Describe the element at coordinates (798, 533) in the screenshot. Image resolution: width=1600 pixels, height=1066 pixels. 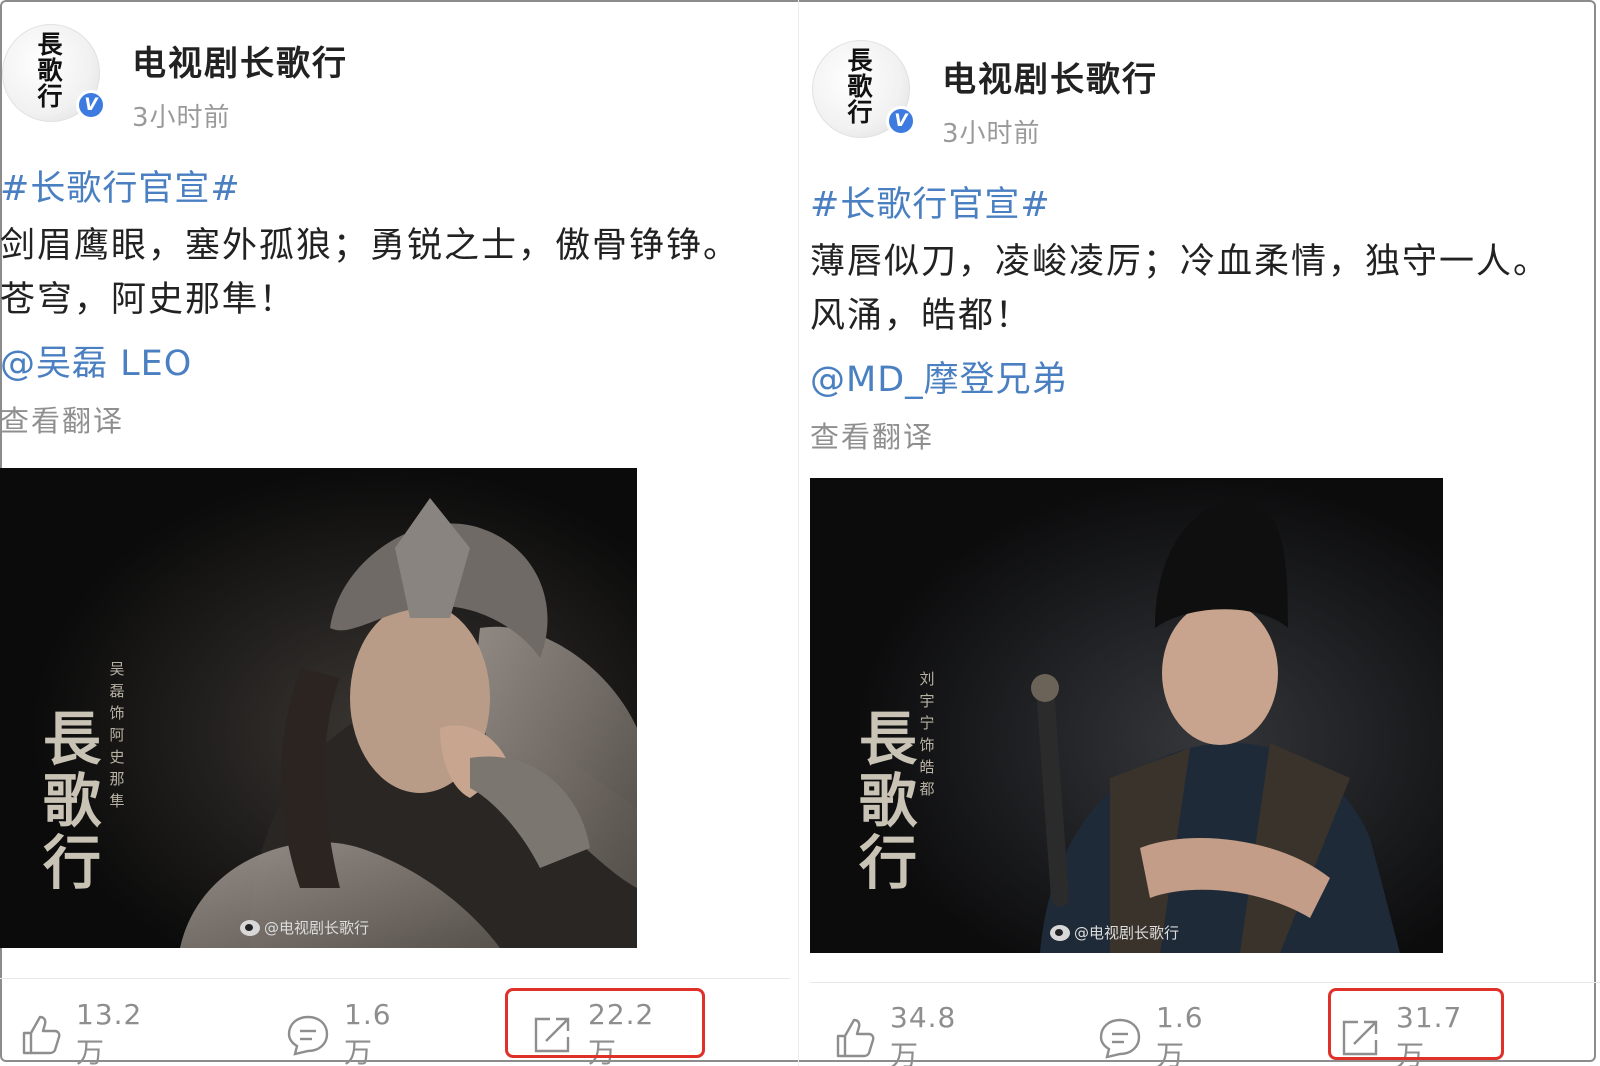
I see `post-divider` at that location.